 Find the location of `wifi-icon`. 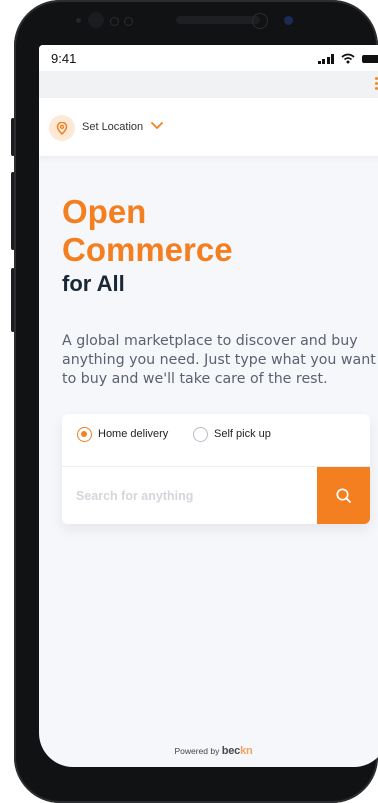

wifi-icon is located at coordinates (348, 58).